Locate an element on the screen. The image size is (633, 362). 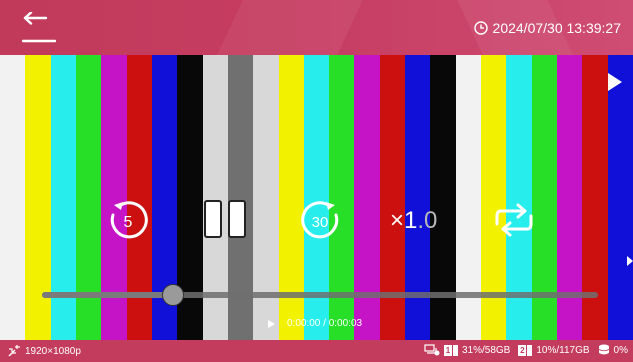
storage-status: 1 31%/58GB 2 10%/117GB 0% is located at coordinates (526, 350).